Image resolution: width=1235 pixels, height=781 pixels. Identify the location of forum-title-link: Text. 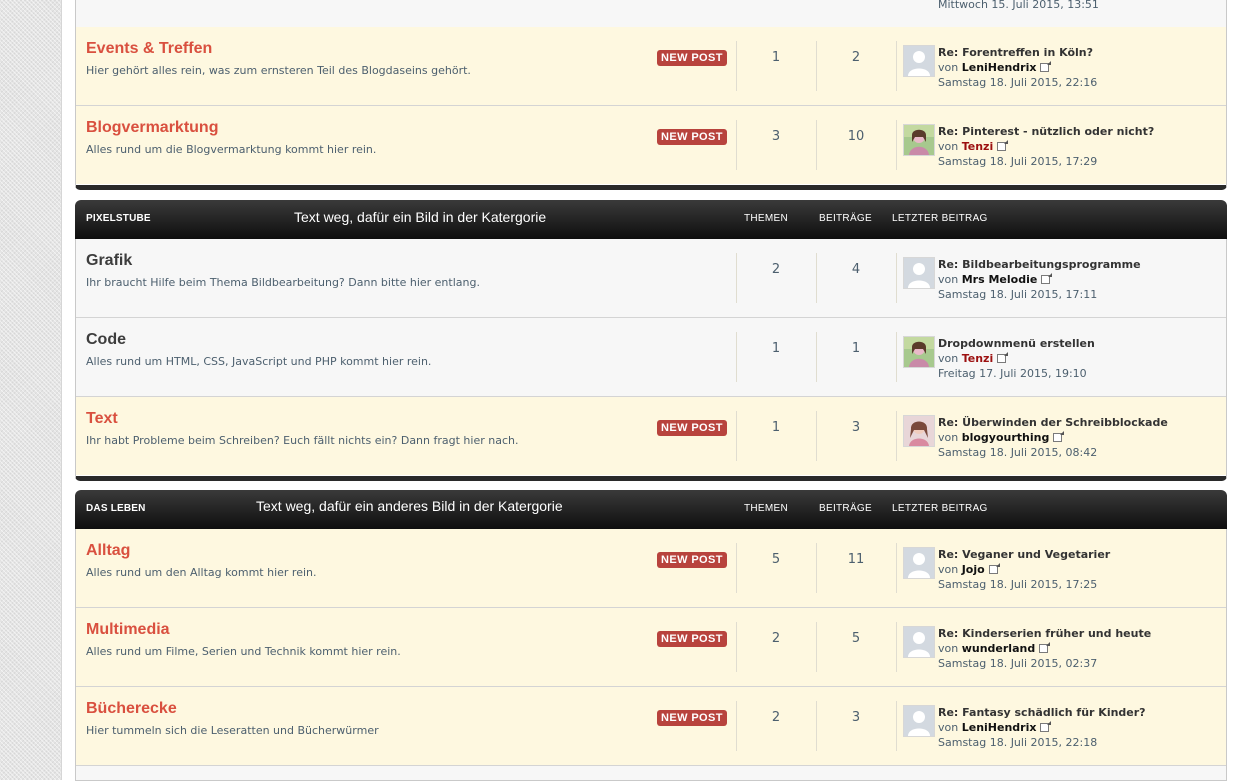
(102, 419).